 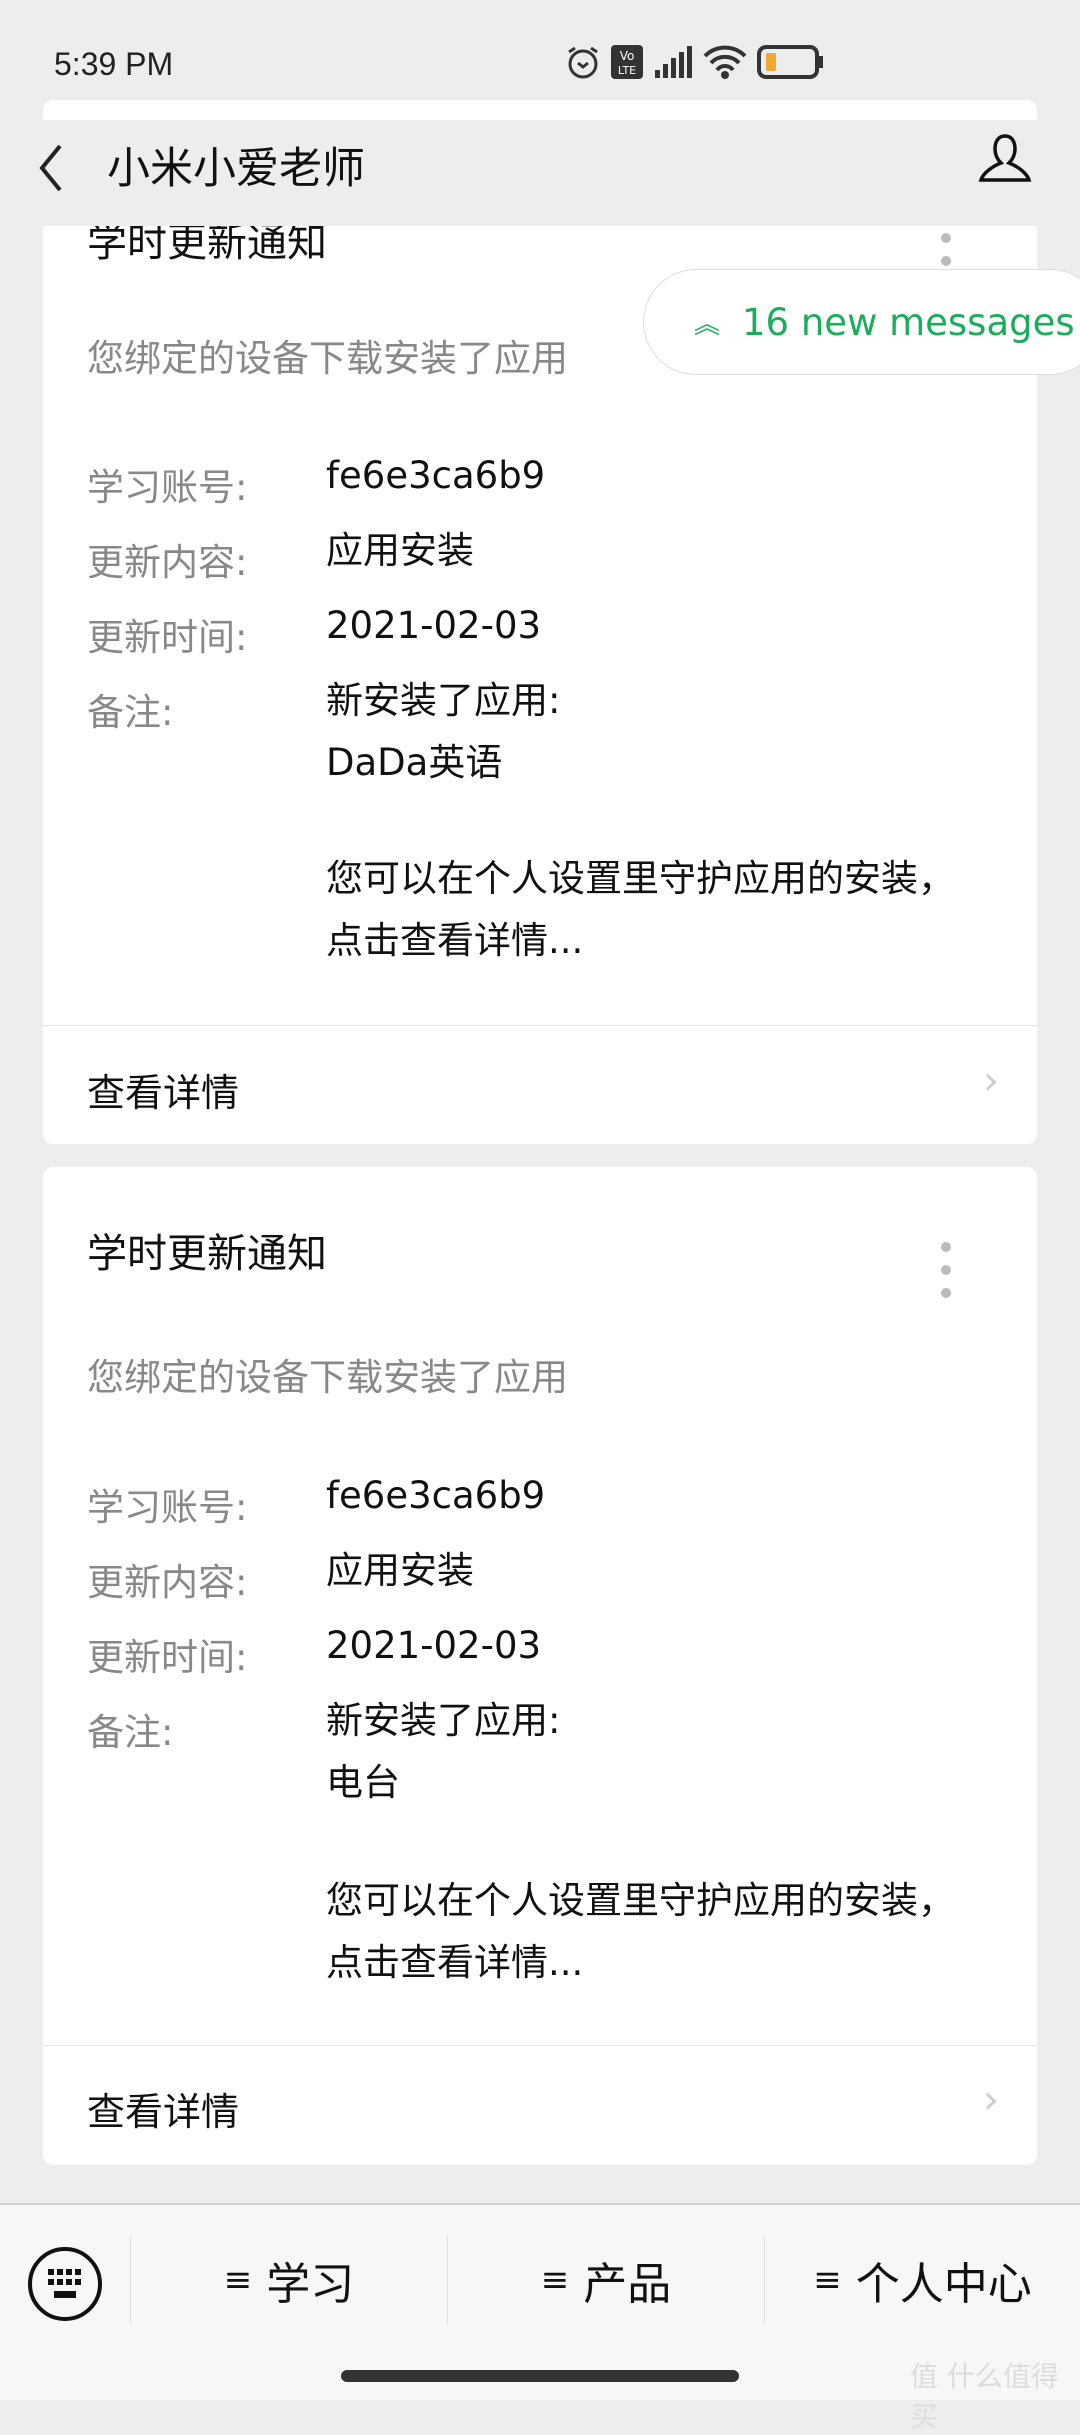 I want to click on menu-tab-personal-center: ≡ 个人中心, so click(x=922, y=2280).